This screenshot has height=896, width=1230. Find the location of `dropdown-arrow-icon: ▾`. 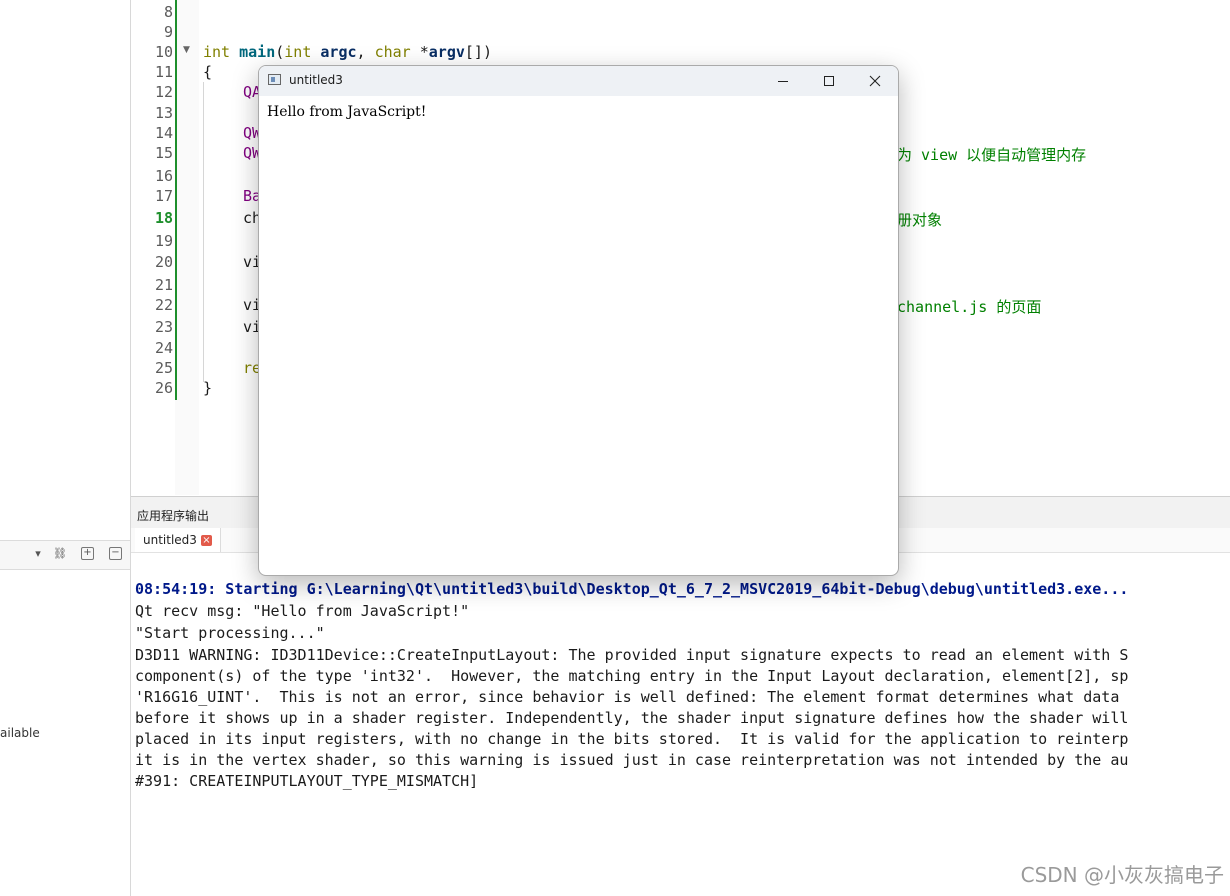

dropdown-arrow-icon: ▾ is located at coordinates (38, 554).